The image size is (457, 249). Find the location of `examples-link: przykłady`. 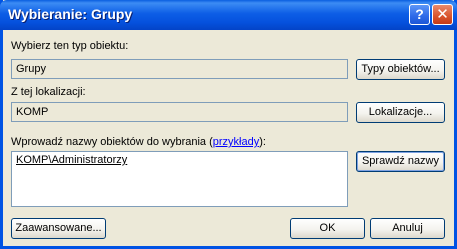

examples-link: przykłady is located at coordinates (236, 142).